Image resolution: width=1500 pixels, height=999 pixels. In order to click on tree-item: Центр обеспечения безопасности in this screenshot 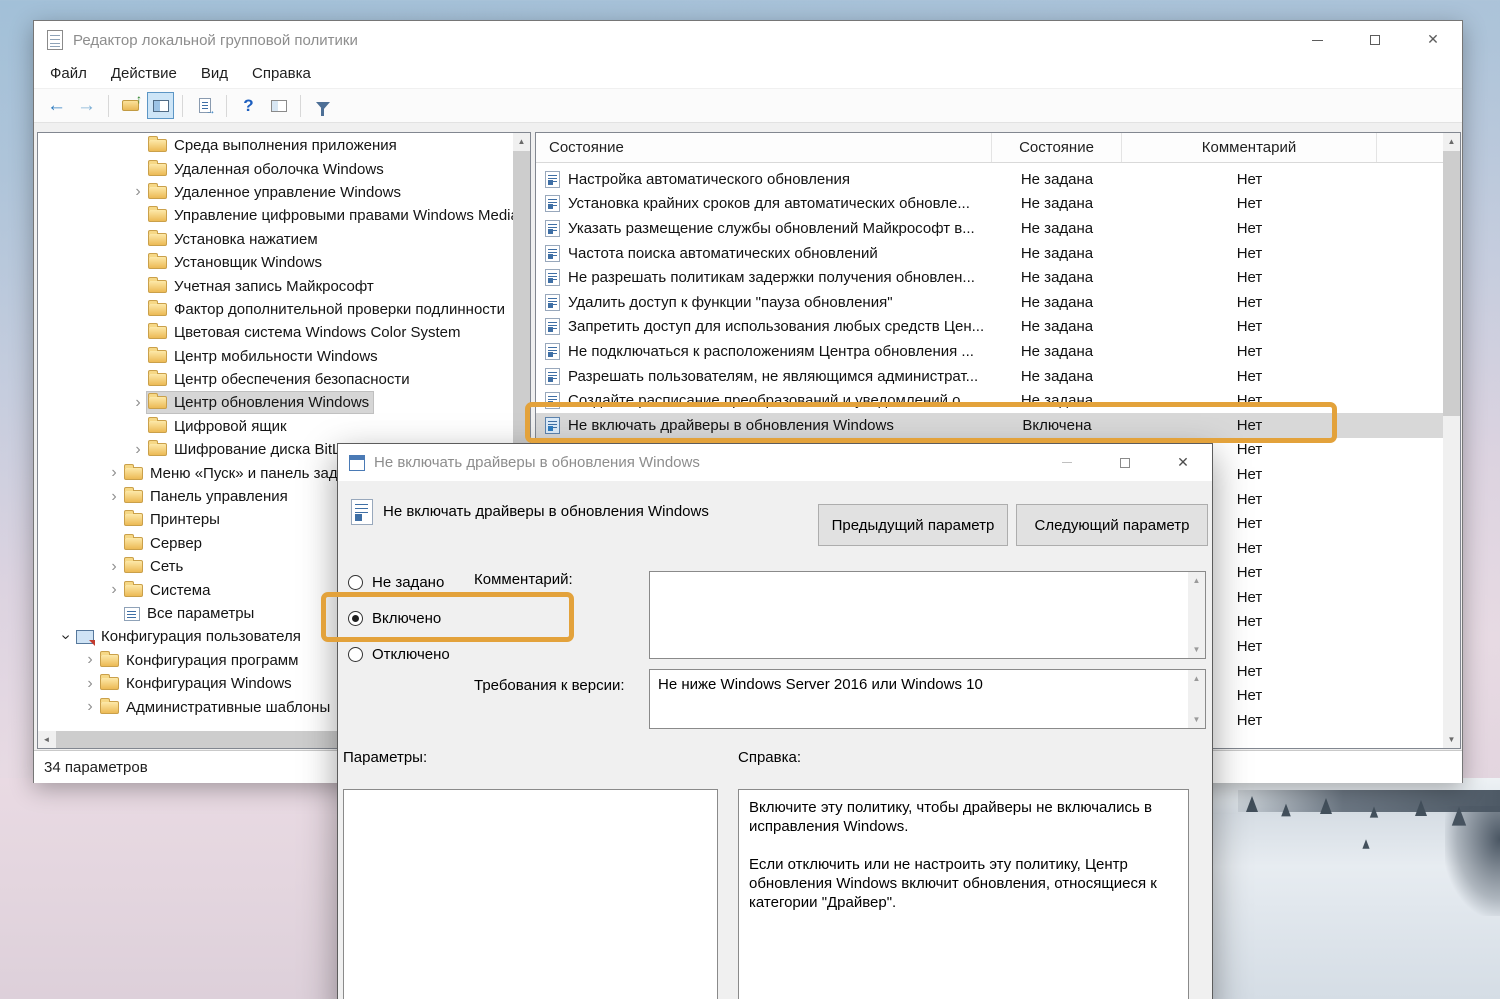, I will do `click(275, 379)`.